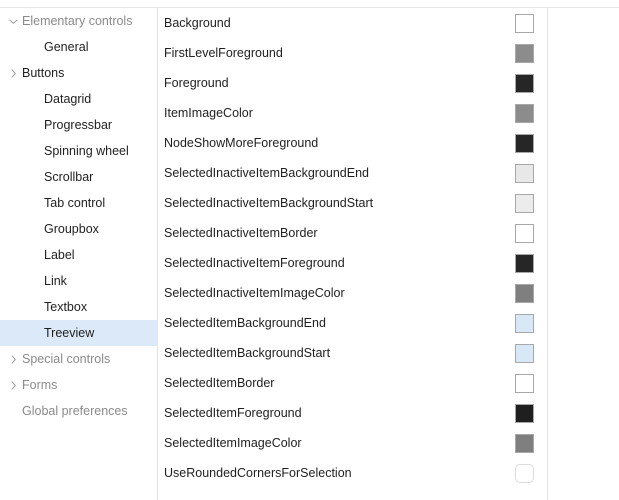 The width and height of the screenshot is (619, 500). I want to click on checkbox-unchecked-icon, so click(524, 473).